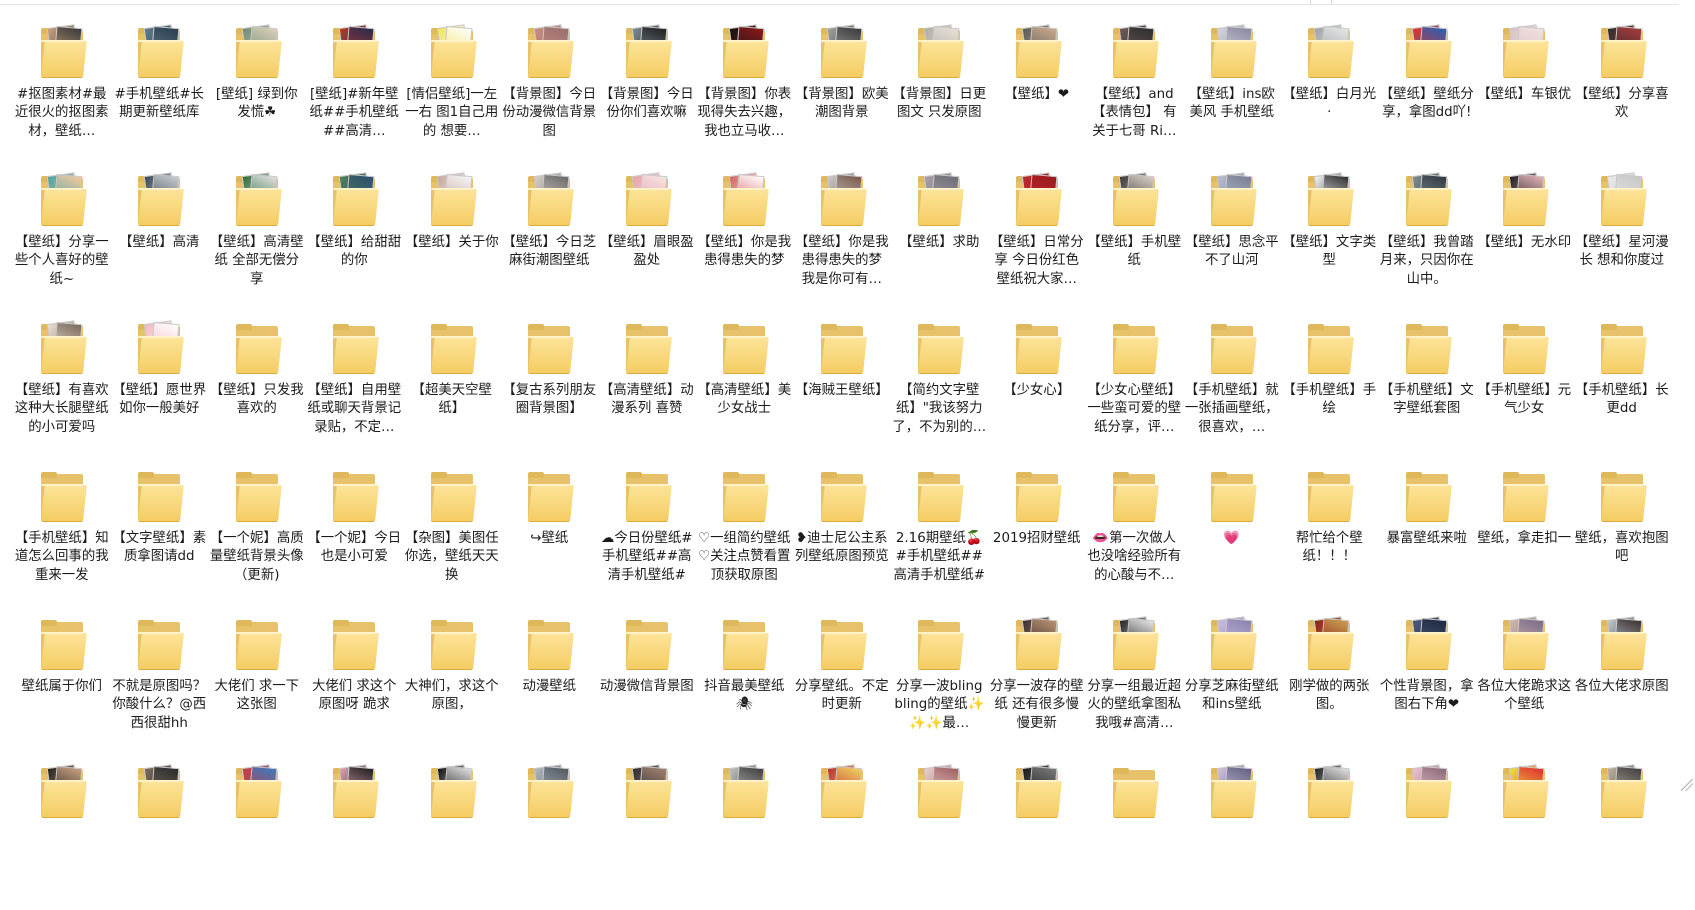  Describe the element at coordinates (1427, 540) in the screenshot. I see `folder-item: 暴富壁纸来啦` at that location.